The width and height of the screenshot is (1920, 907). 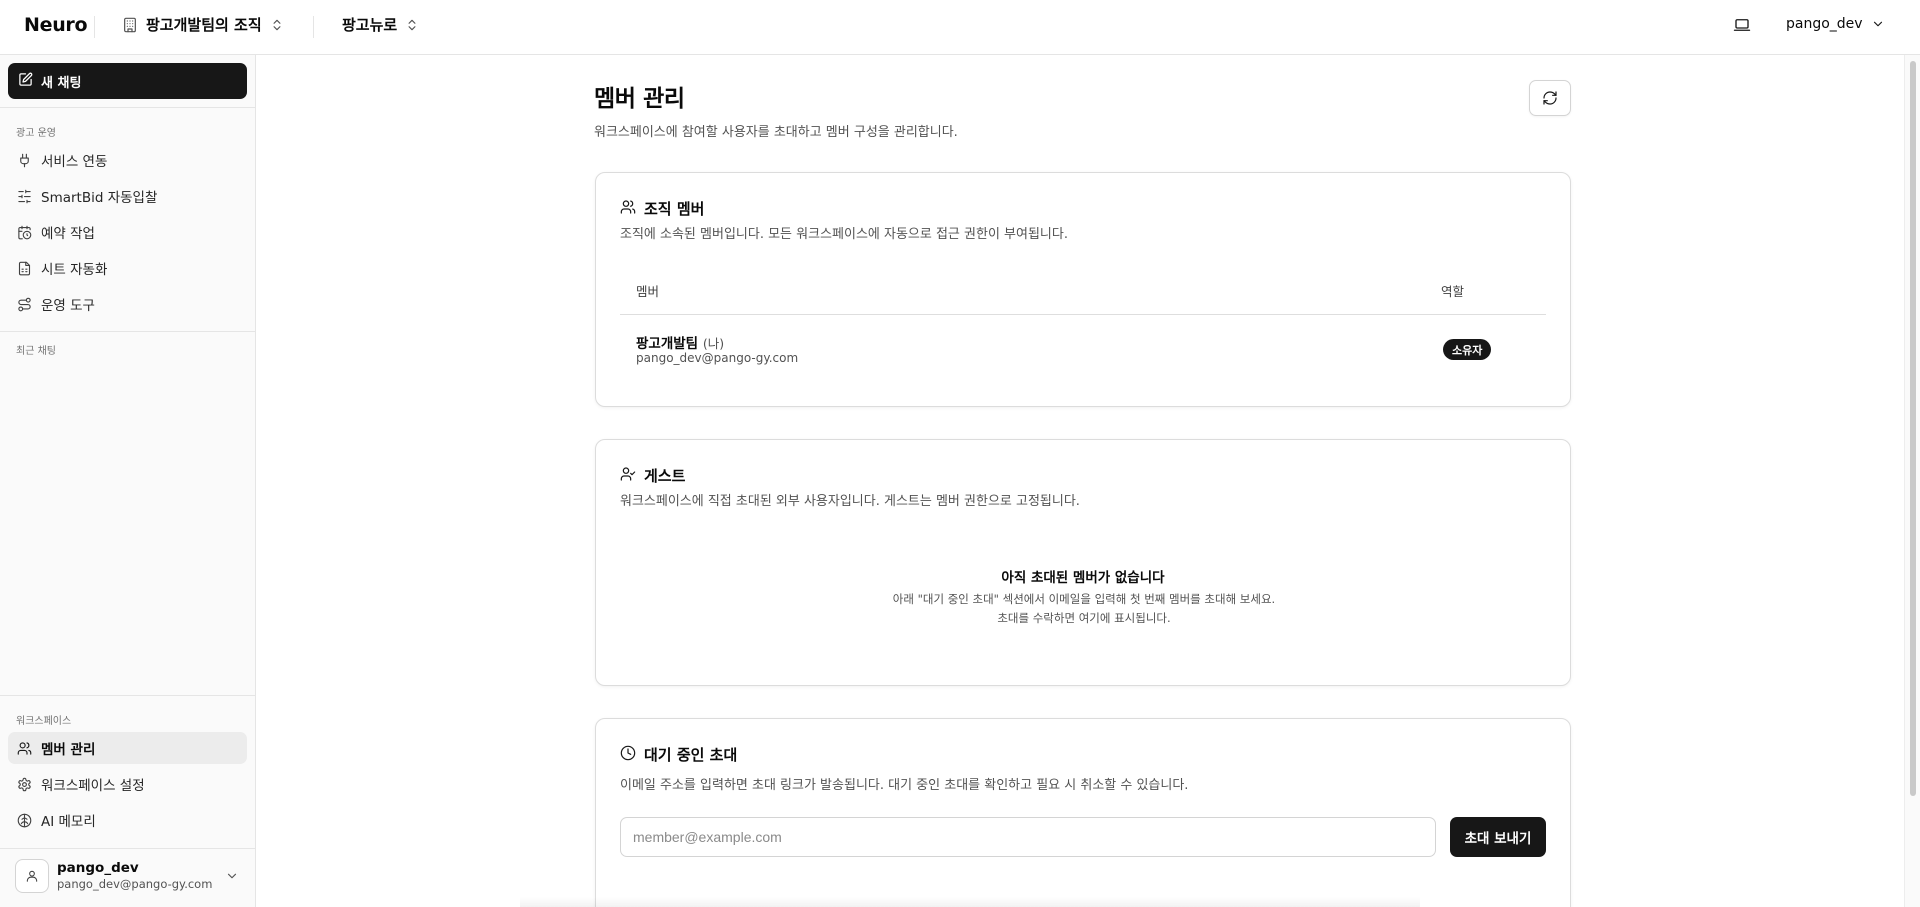 I want to click on page-subtitle: 워크스페이스에 참여할 사용자를 초대하고 멤버 구성을 관리합니다., so click(x=776, y=132).